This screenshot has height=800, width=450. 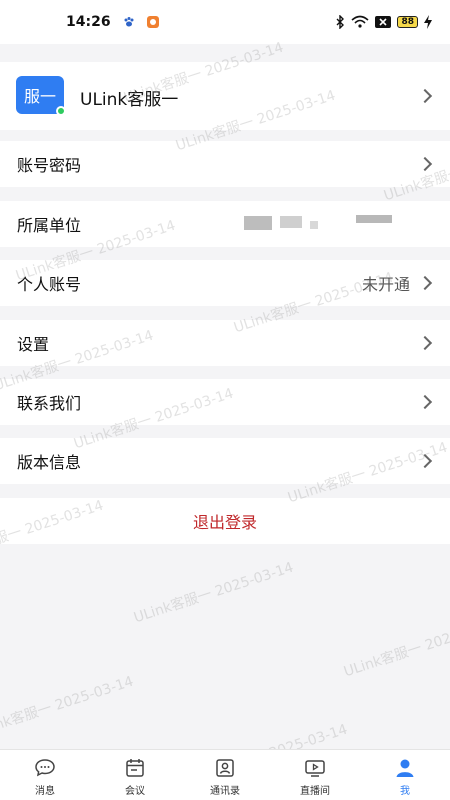 I want to click on menu-item-contact-us: 联系我们, so click(x=225, y=402).